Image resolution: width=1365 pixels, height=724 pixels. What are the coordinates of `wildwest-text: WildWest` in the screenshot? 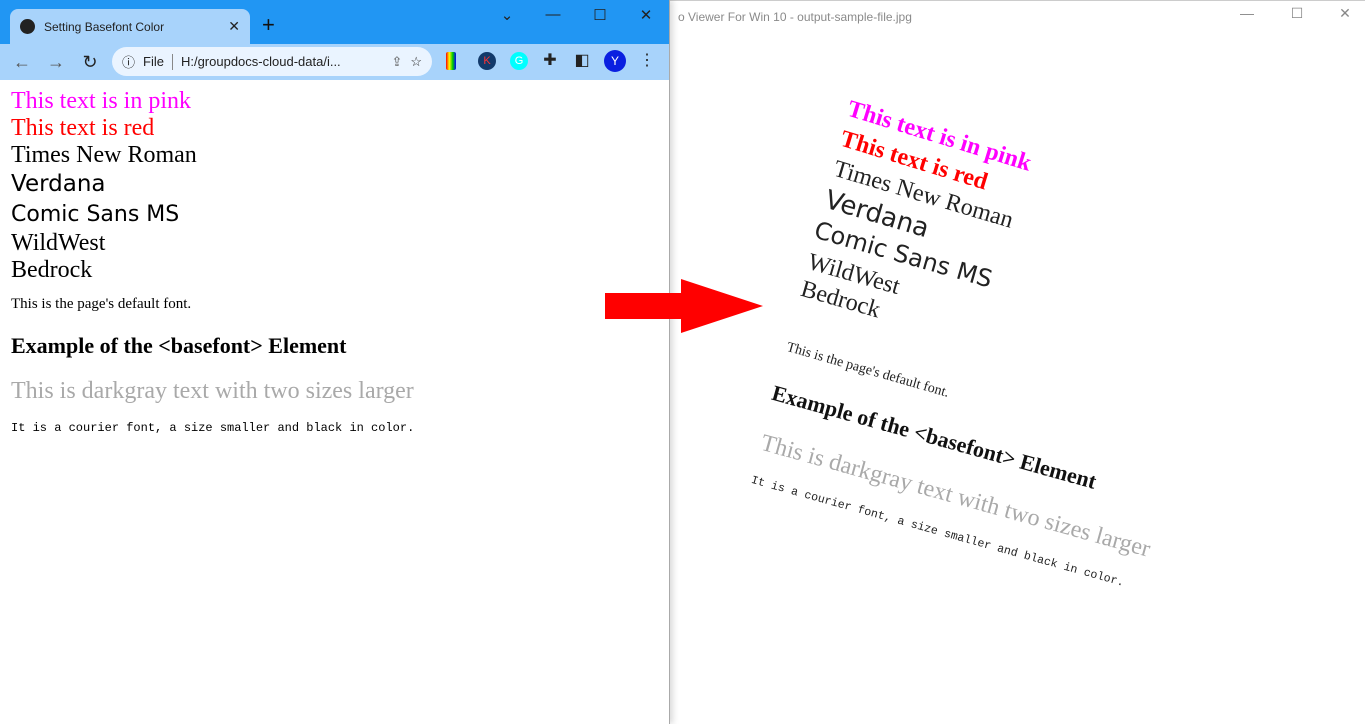 It's located at (58, 243).